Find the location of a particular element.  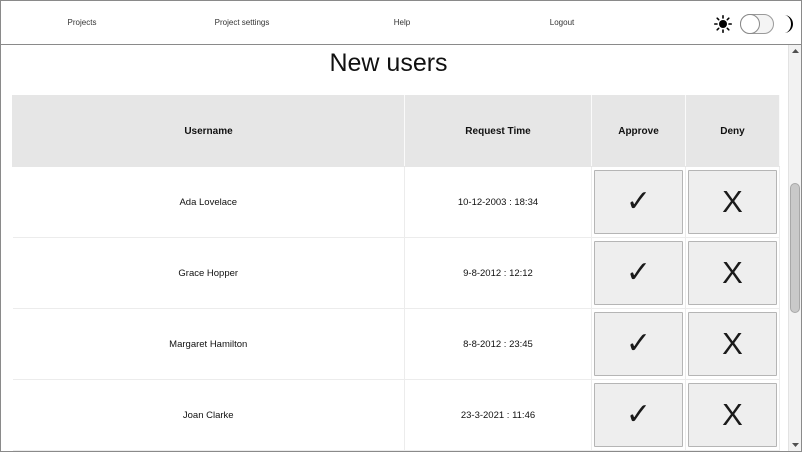

page-title: New users is located at coordinates (388, 63).